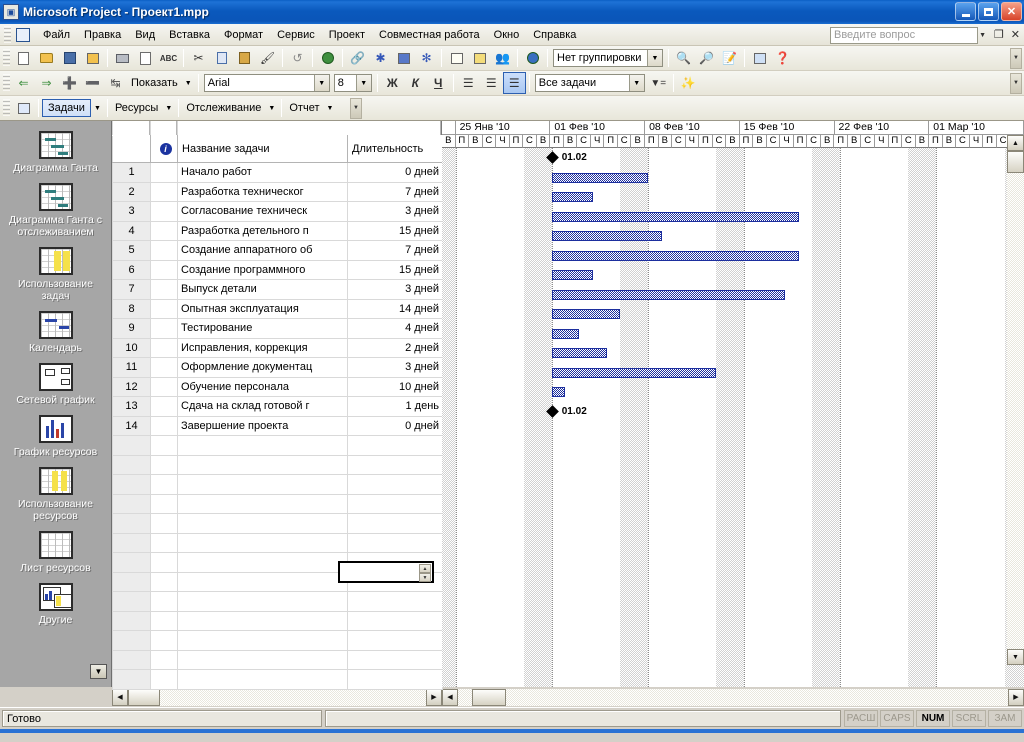  Describe the element at coordinates (23, 58) in the screenshot. I see `new-document-icon` at that location.